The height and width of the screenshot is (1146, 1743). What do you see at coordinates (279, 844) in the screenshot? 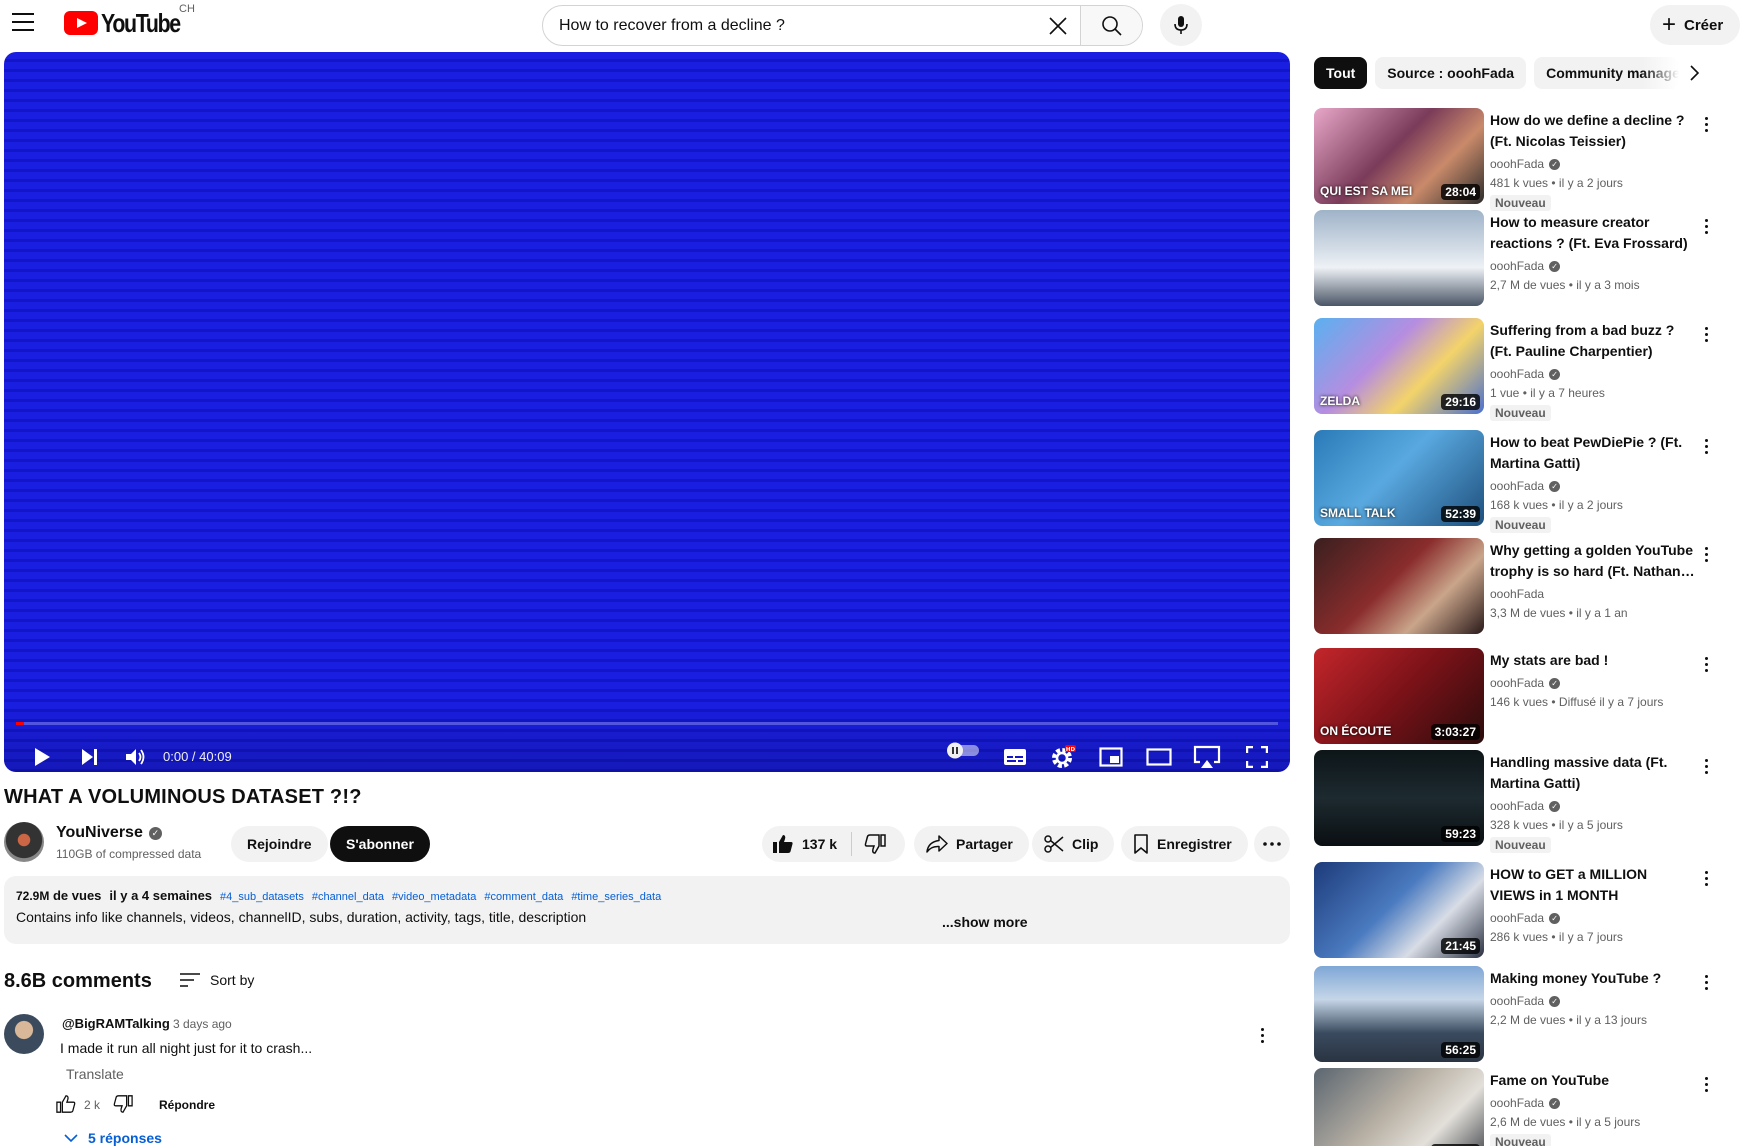
I see `join-button: Rejoindre` at bounding box center [279, 844].